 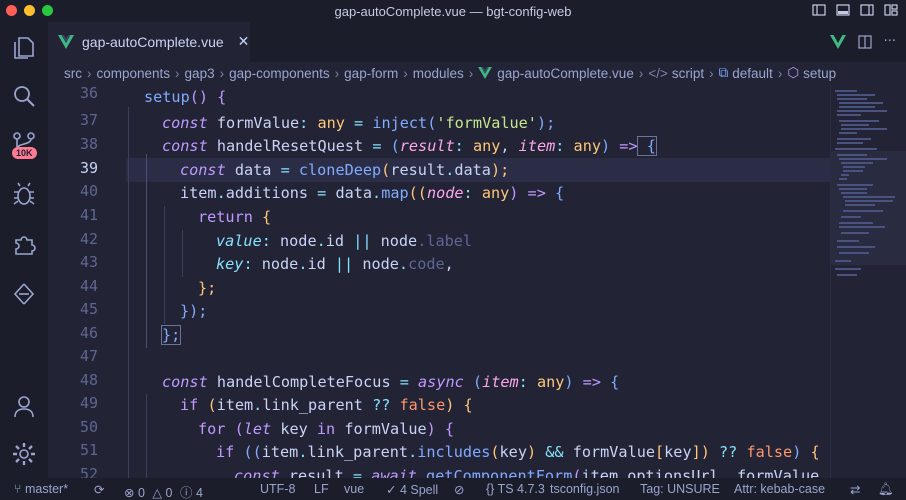 What do you see at coordinates (186, 493) in the screenshot?
I see `info-icon: ⓘ` at bounding box center [186, 493].